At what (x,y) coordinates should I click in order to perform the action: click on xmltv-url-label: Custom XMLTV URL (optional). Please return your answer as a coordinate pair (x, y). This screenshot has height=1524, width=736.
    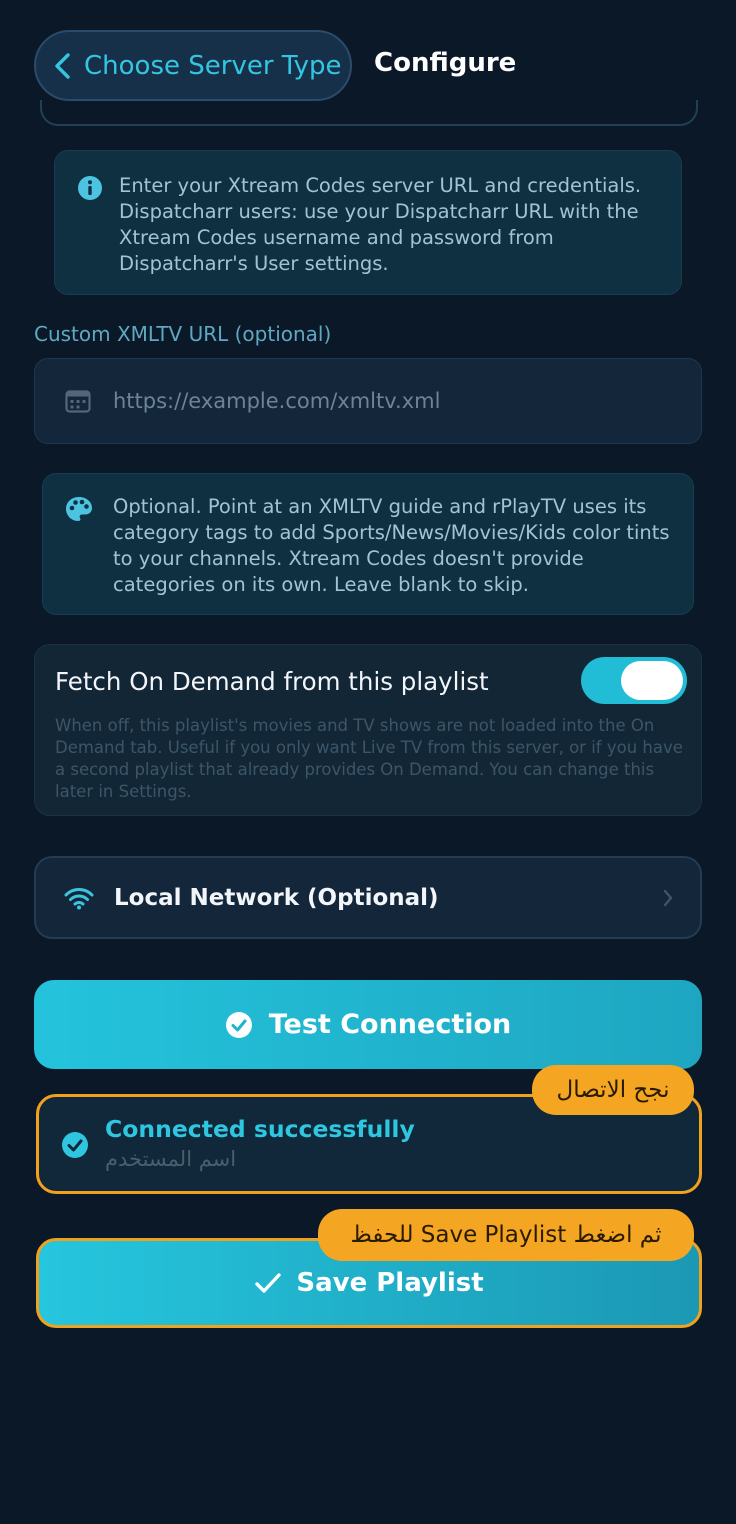
    Looking at the image, I should click on (183, 334).